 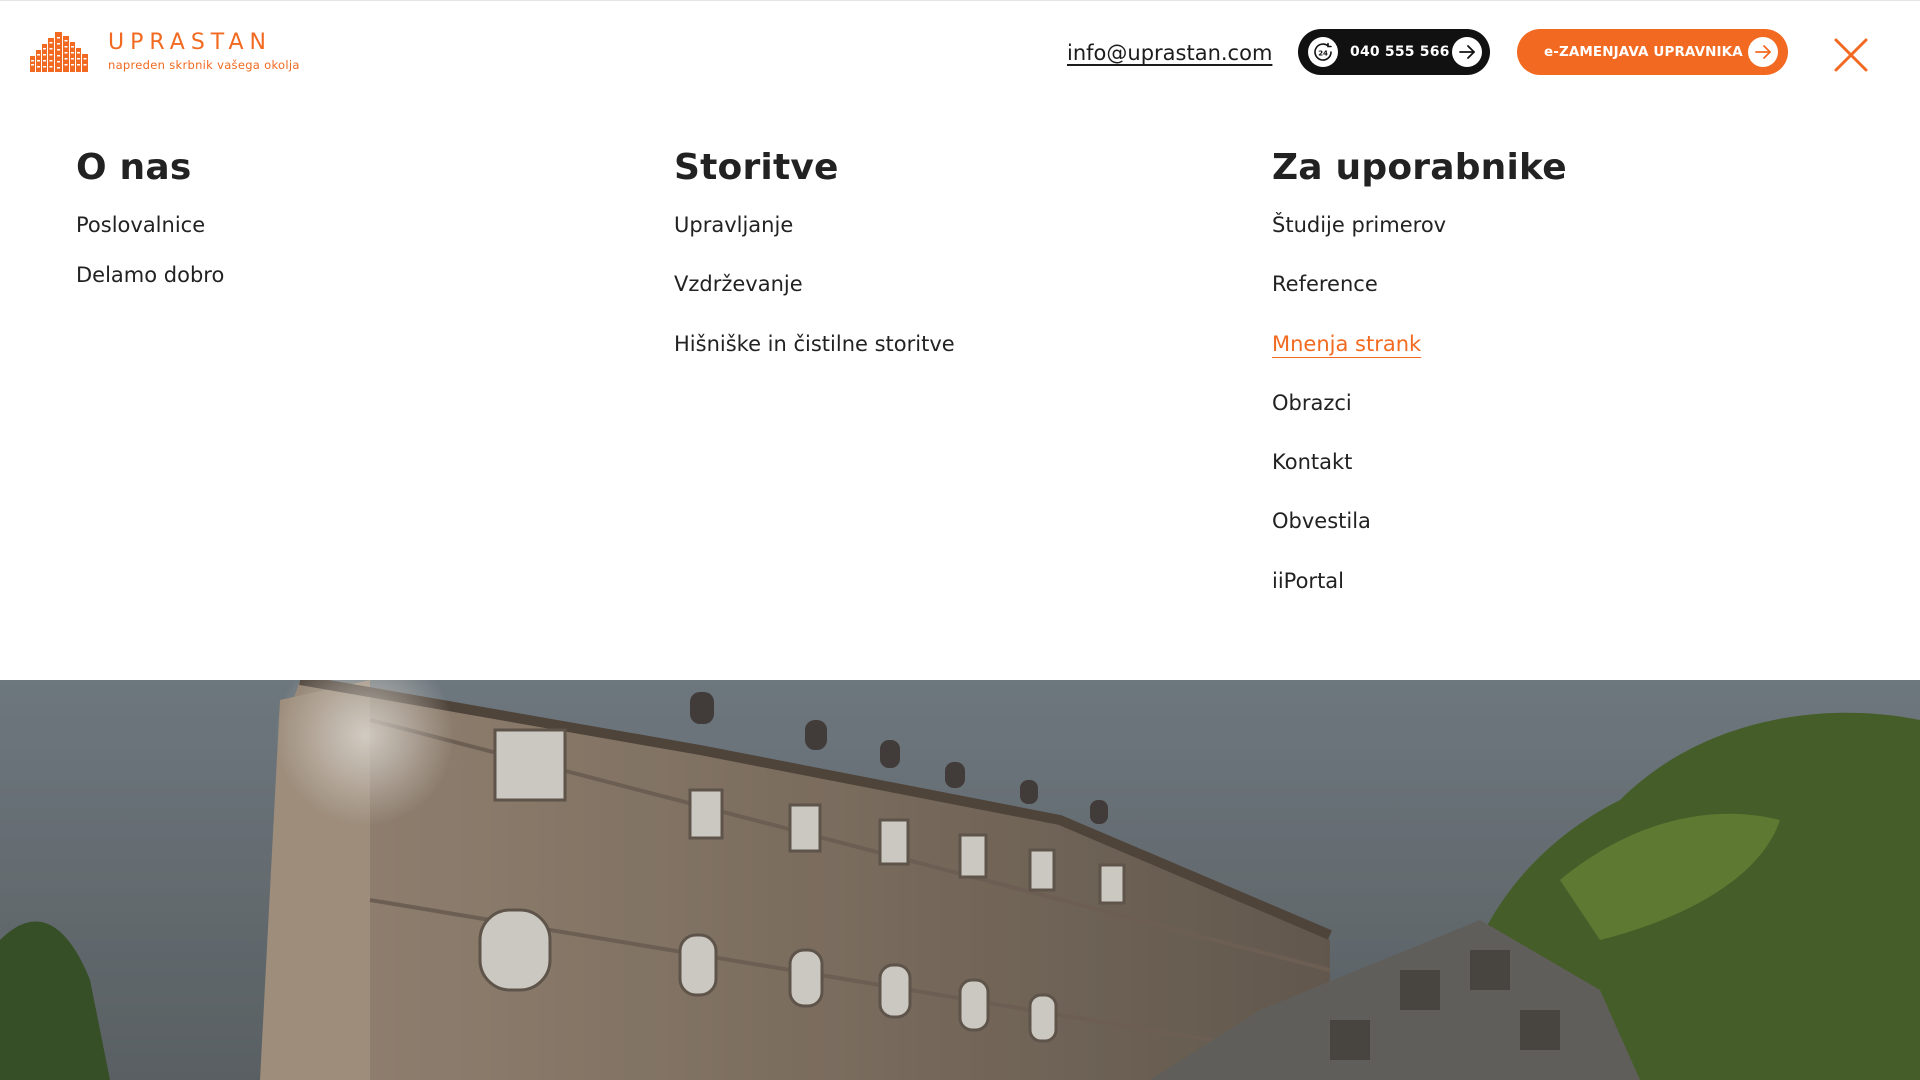 I want to click on menu-item-studije-primerov: Študije primerov, so click(x=1359, y=225).